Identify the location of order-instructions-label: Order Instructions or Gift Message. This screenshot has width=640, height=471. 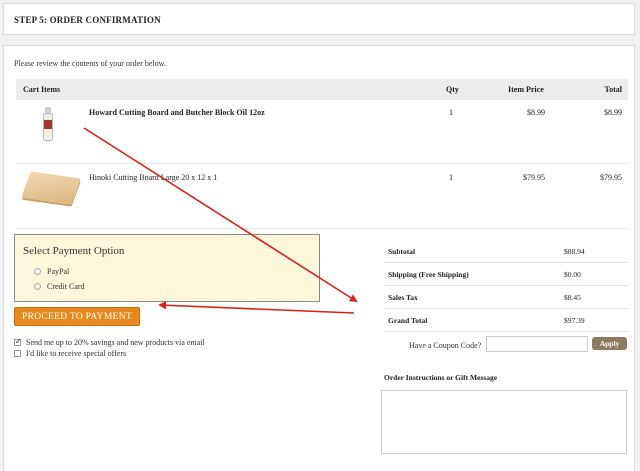
(441, 377).